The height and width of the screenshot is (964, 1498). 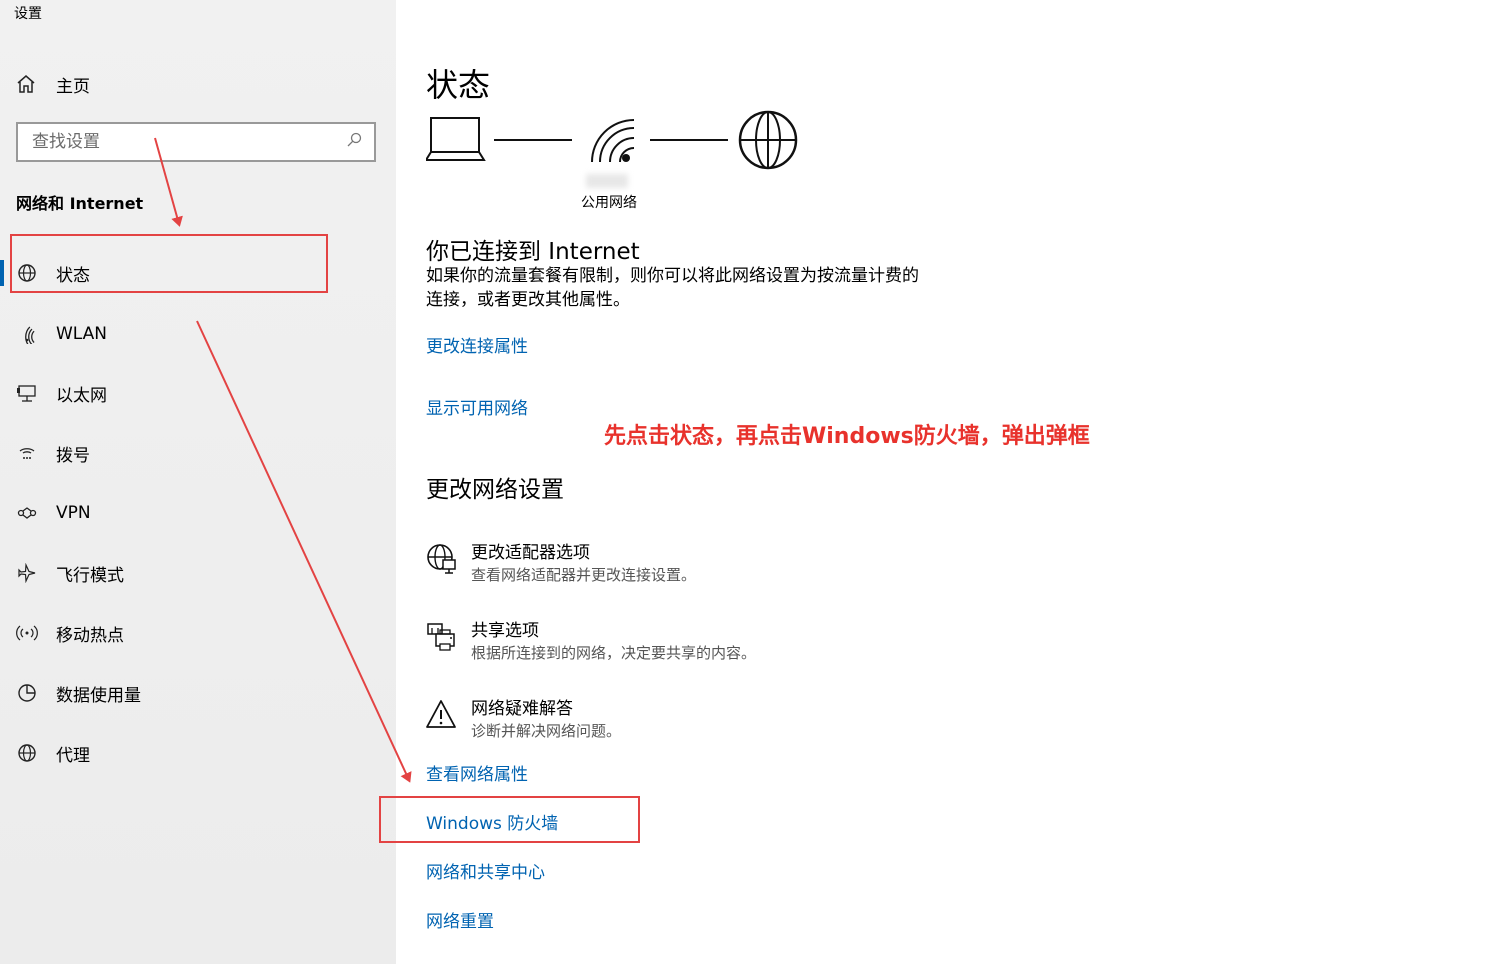 What do you see at coordinates (523, 720) in the screenshot?
I see `troubleshoot-item: 网络疑难解答 诊断并解决网络问题。` at bounding box center [523, 720].